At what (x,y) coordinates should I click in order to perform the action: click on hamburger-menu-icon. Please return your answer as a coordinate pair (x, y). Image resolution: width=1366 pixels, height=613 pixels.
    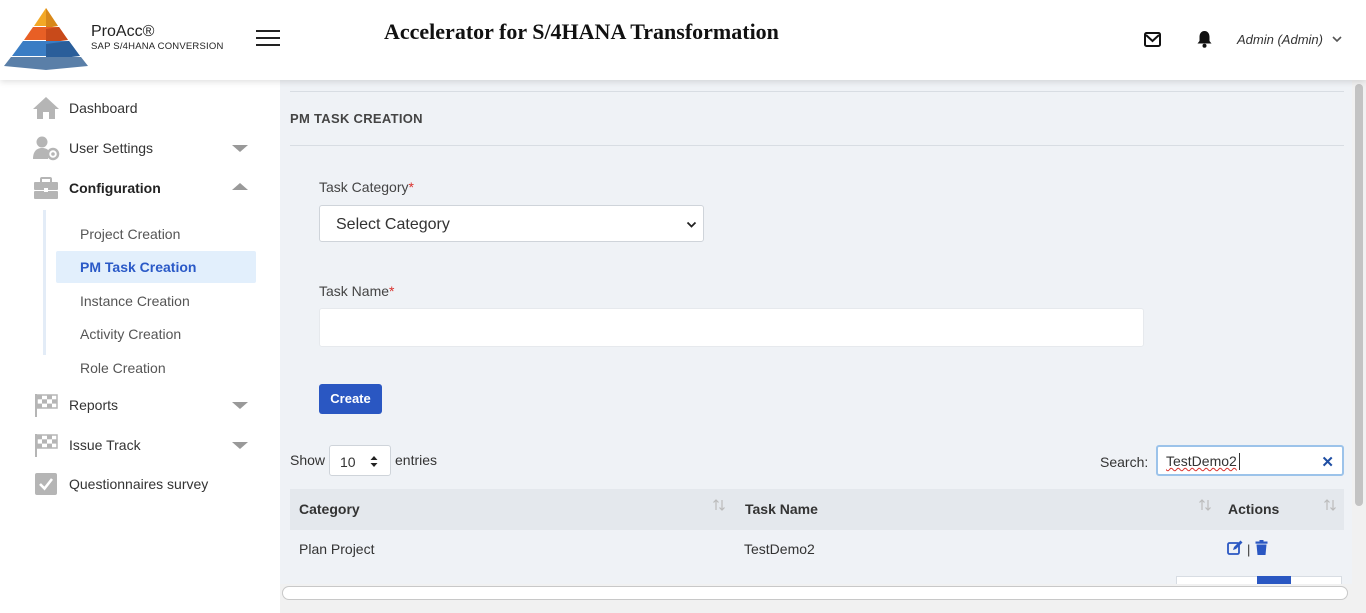
    Looking at the image, I should click on (268, 39).